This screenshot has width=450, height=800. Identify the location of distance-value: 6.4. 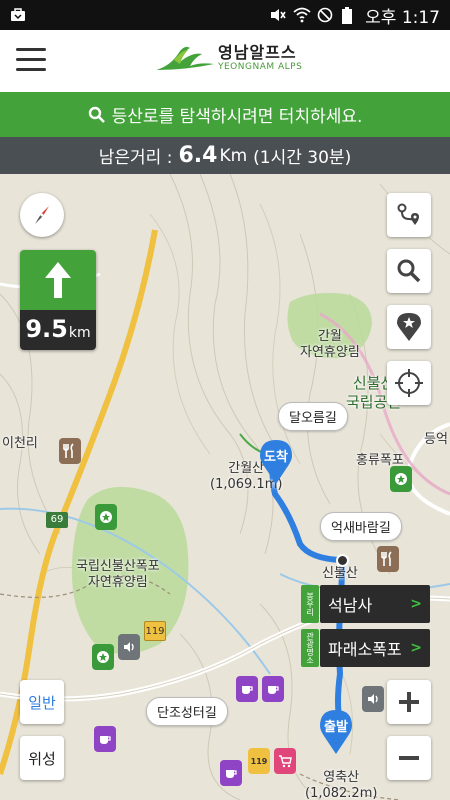
(198, 155).